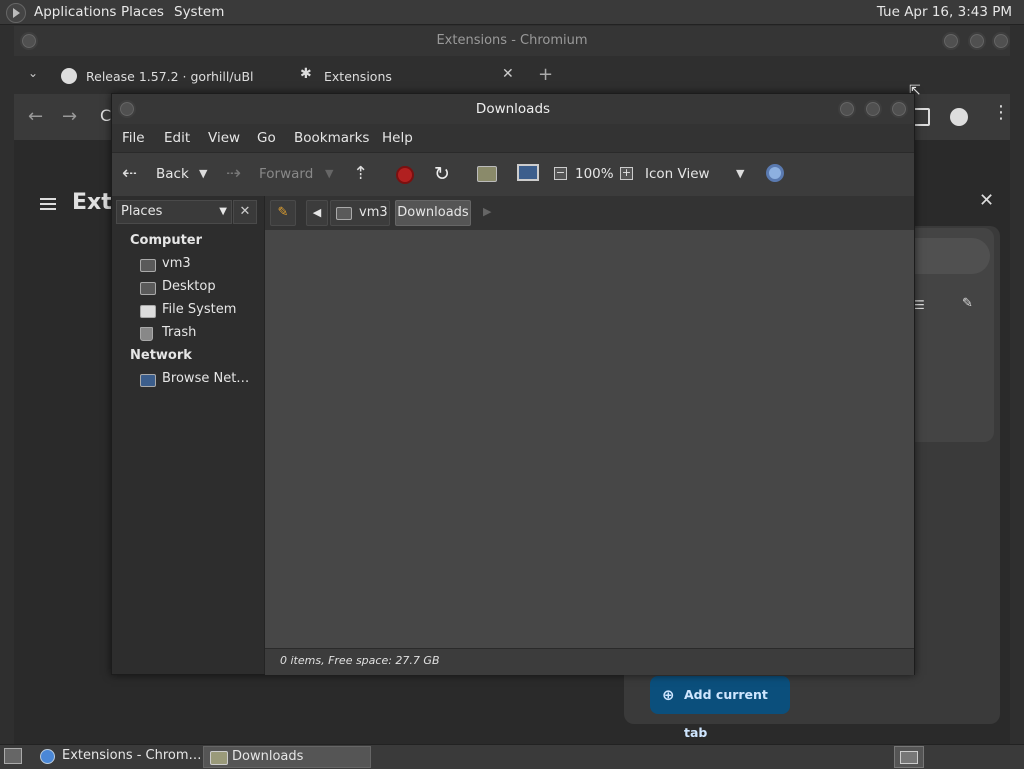 The image size is (1024, 769). Describe the element at coordinates (148, 288) in the screenshot. I see `desktop-folder-icon` at that location.